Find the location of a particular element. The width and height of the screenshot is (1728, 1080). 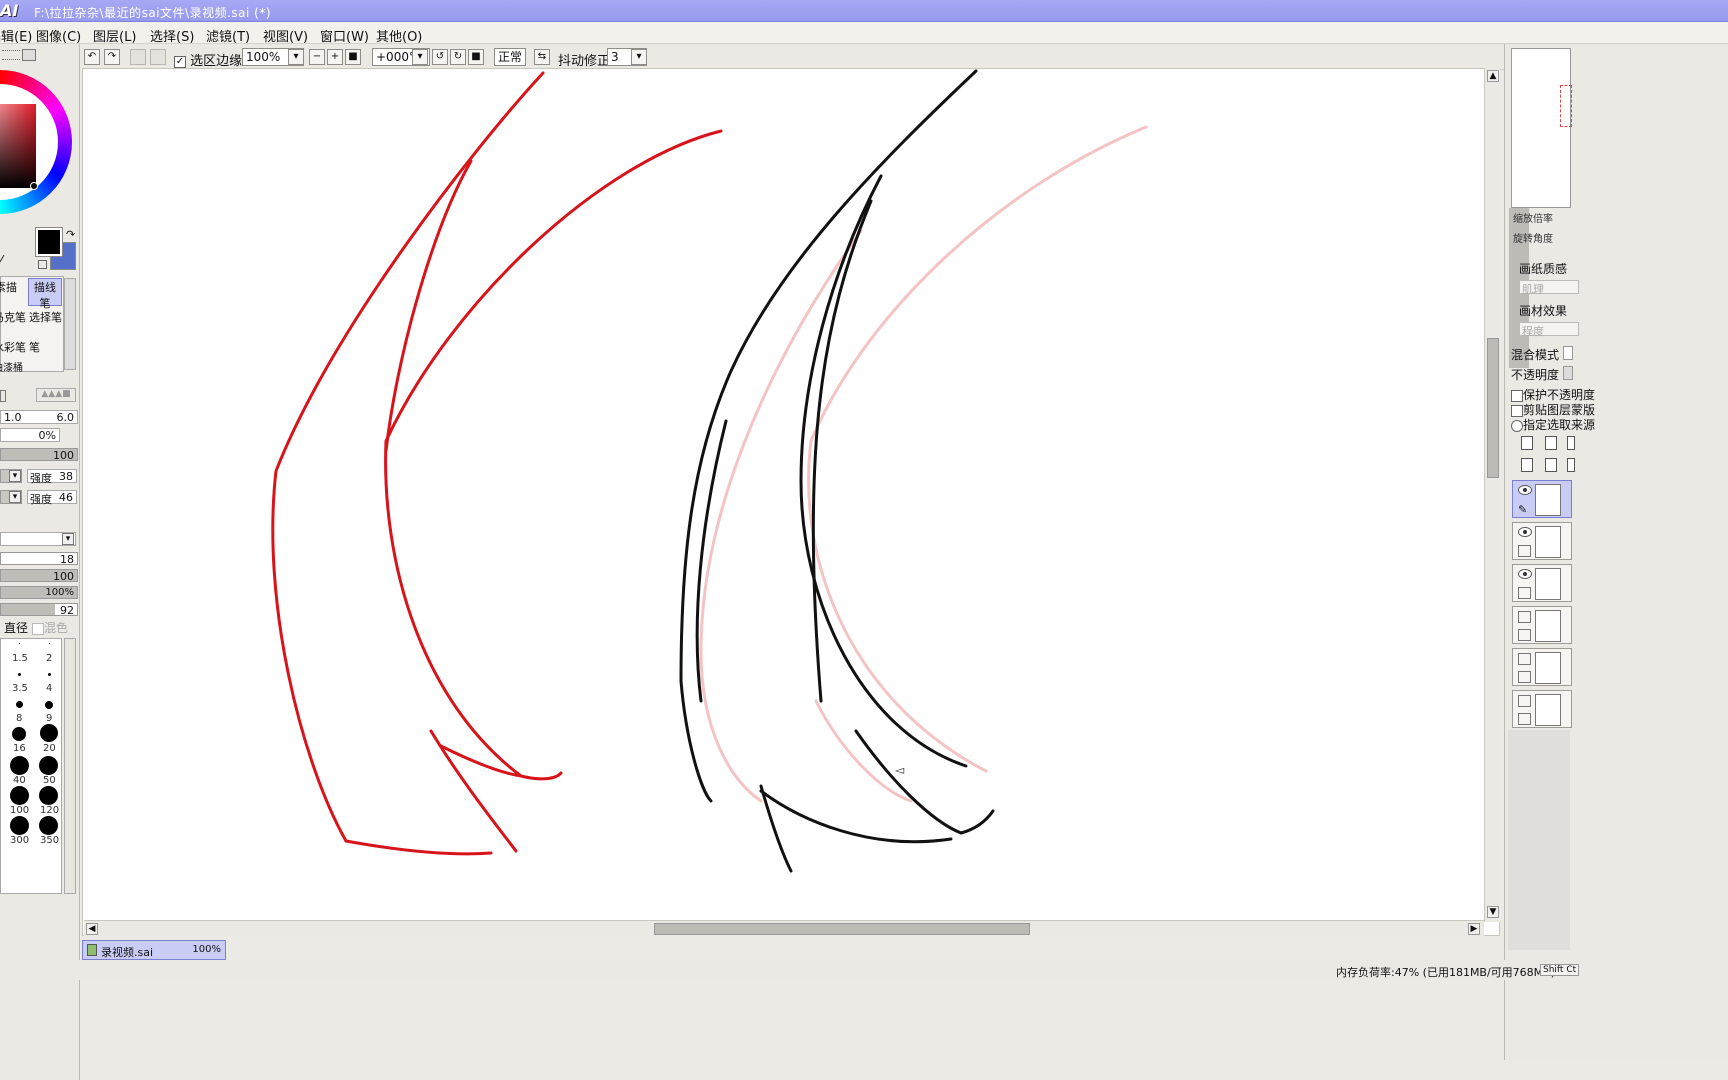

menu-image: 图像(C) is located at coordinates (58, 35).